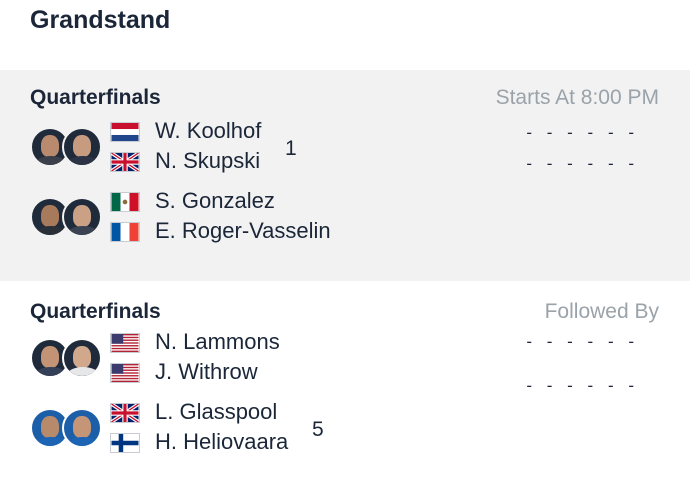  What do you see at coordinates (217, 341) in the screenshot?
I see `player-name: N. Lammons` at bounding box center [217, 341].